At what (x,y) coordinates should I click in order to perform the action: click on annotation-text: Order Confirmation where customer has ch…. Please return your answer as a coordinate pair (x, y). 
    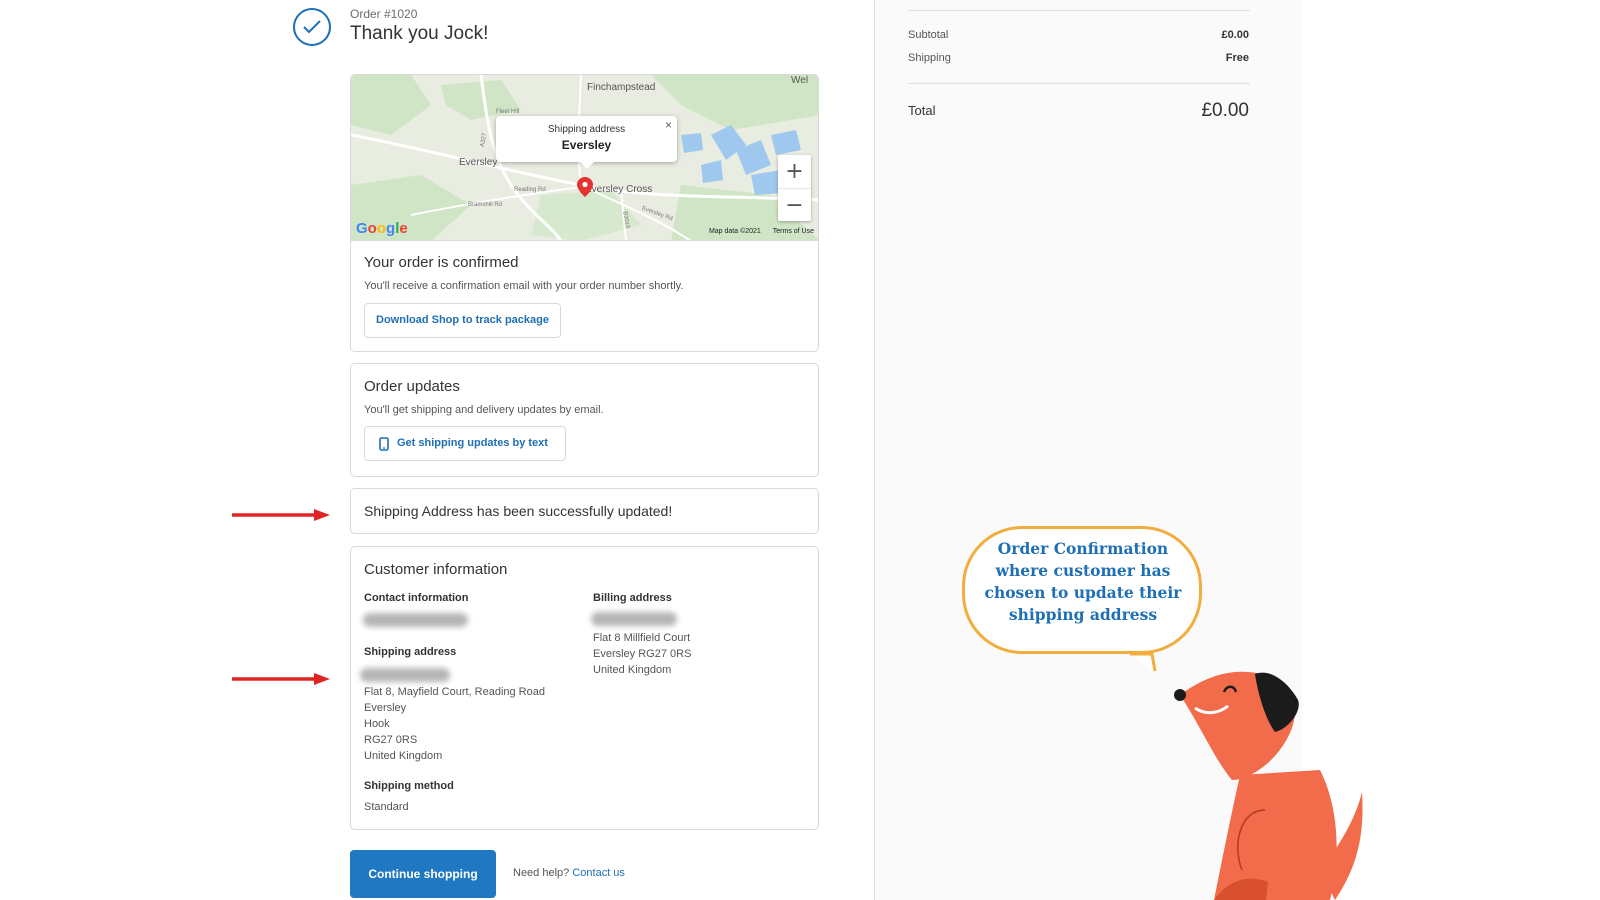
    Looking at the image, I should click on (1083, 581).